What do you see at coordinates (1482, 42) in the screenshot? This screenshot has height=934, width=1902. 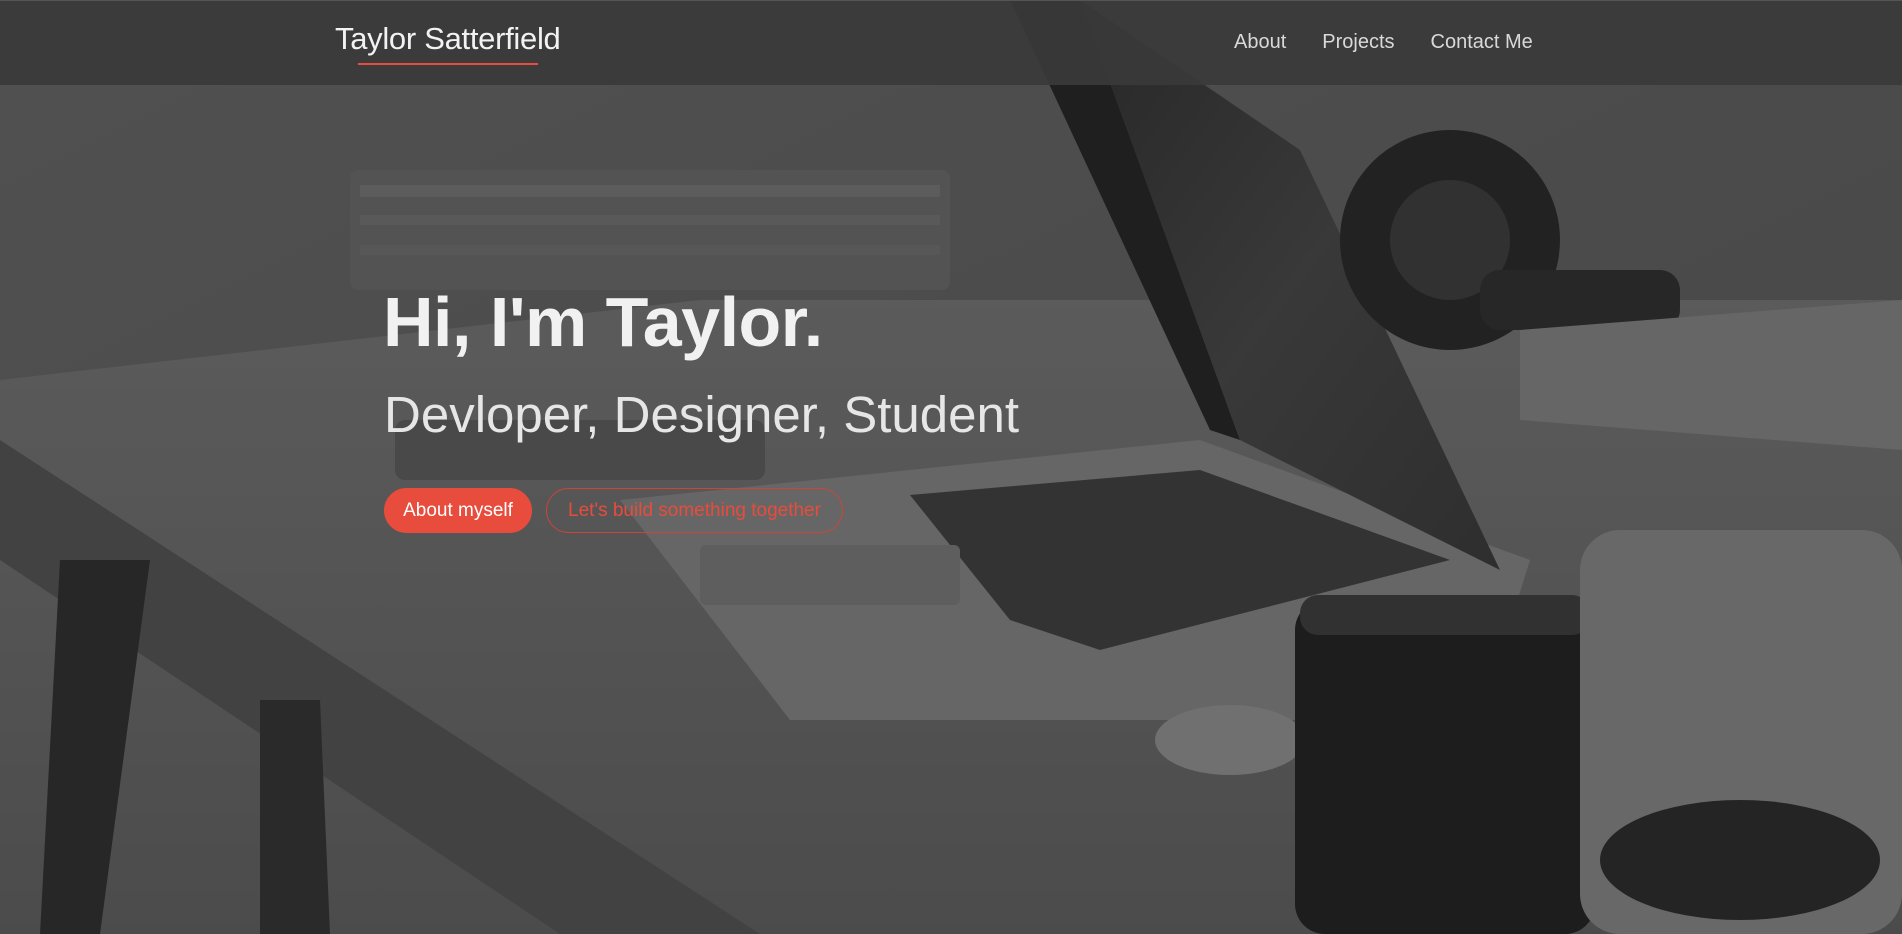 I see `nav-link-contact: Contact Me` at bounding box center [1482, 42].